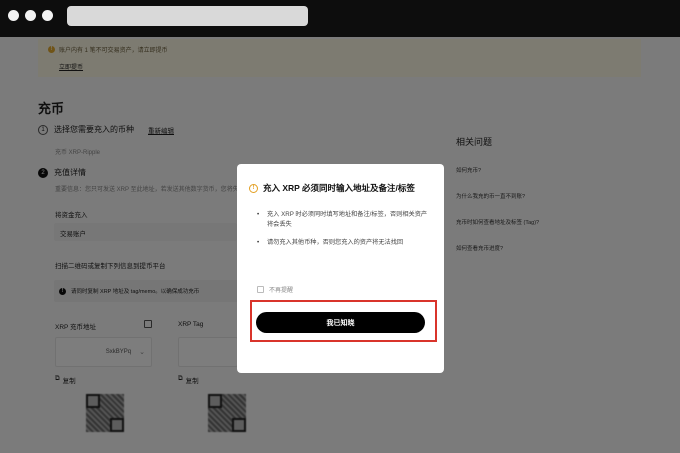 The width and height of the screenshot is (680, 453). I want to click on modal-bullet: 充入 XRP 时必须同时填写地址和备注/标签，否则相关资产将会丢失, so click(343, 220).